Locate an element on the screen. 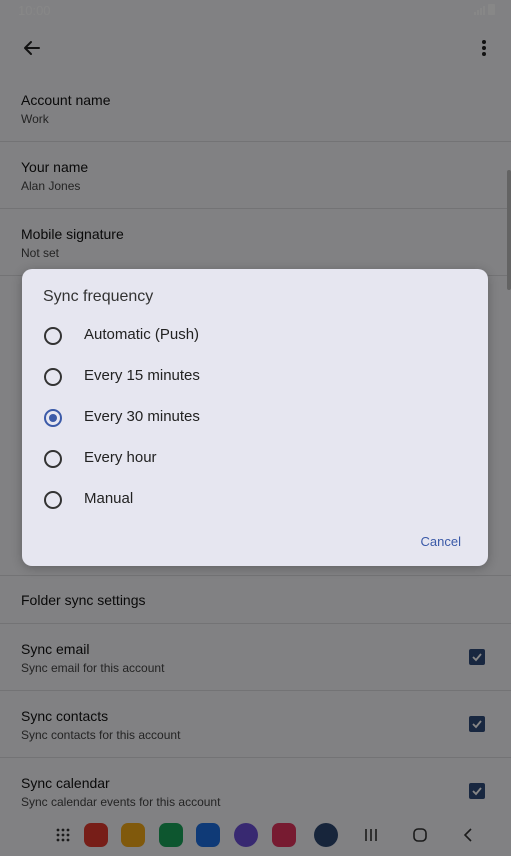 Image resolution: width=511 pixels, height=856 pixels. option-label: Every 15 minutes is located at coordinates (142, 375).